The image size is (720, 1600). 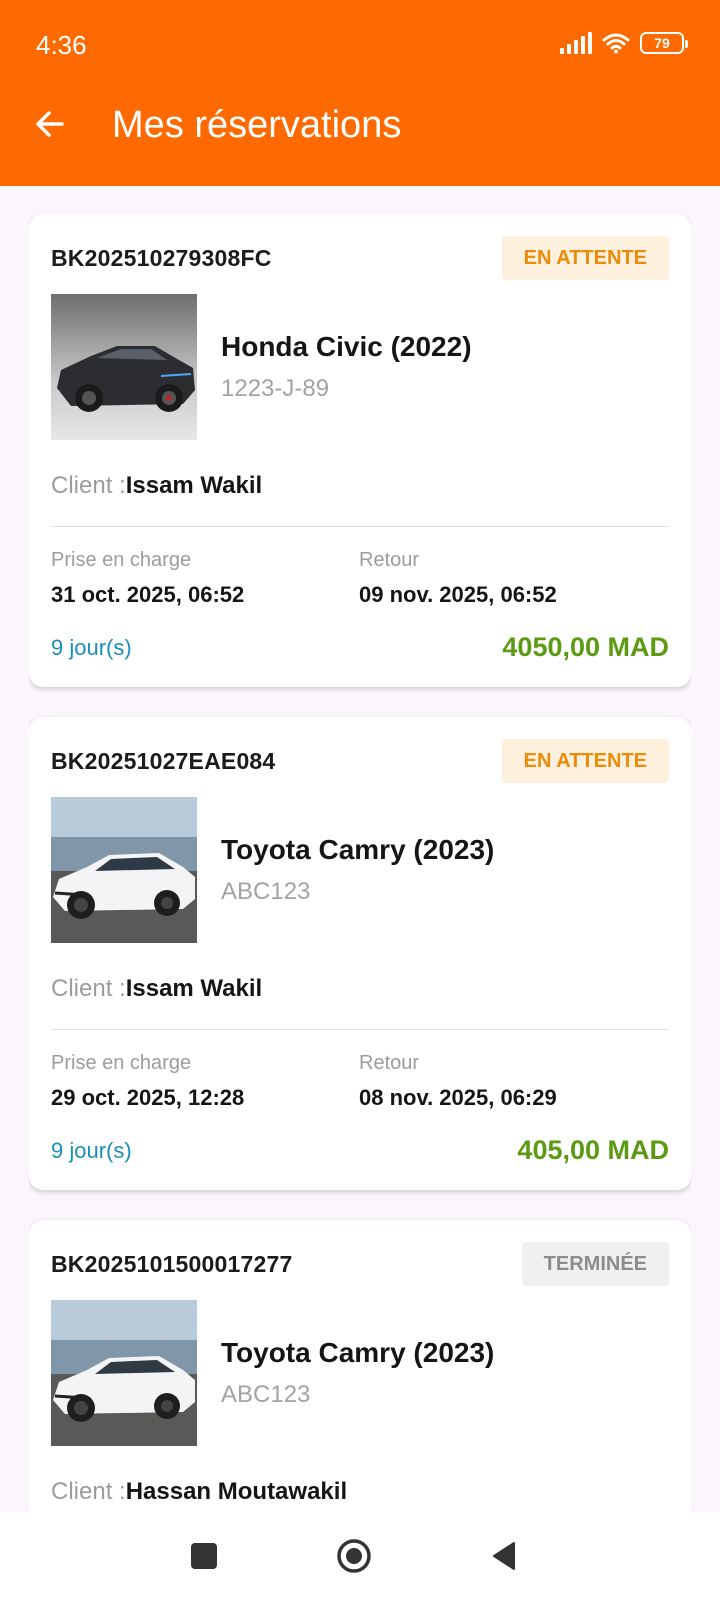 What do you see at coordinates (360, 1492) in the screenshot?
I see `client-row: Client : Hassan Moutawakil` at bounding box center [360, 1492].